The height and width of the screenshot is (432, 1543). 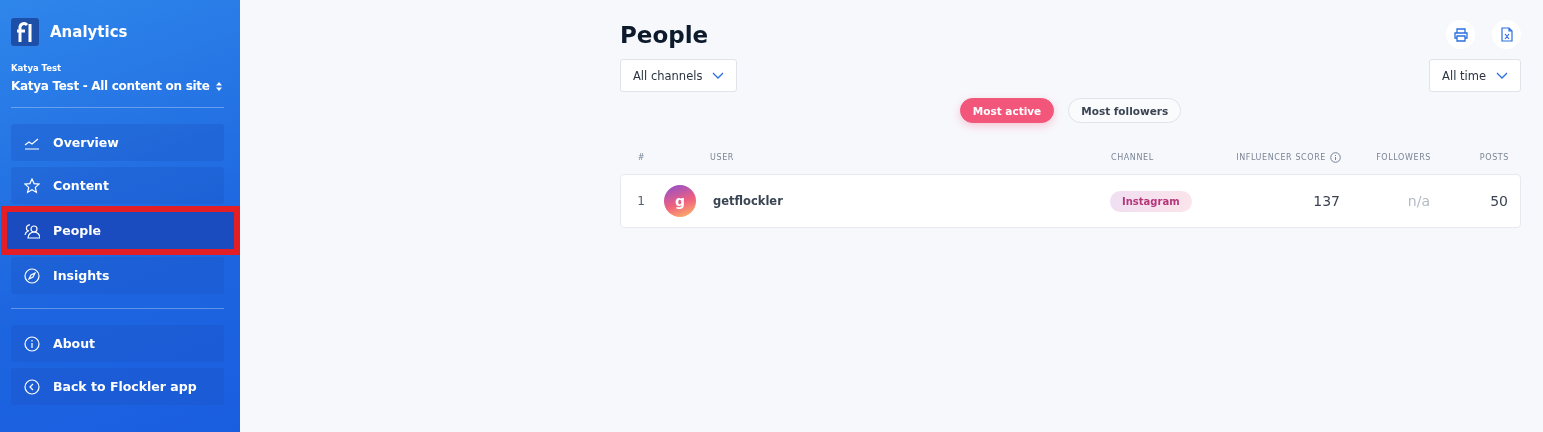 What do you see at coordinates (664, 34) in the screenshot?
I see `page-title: People` at bounding box center [664, 34].